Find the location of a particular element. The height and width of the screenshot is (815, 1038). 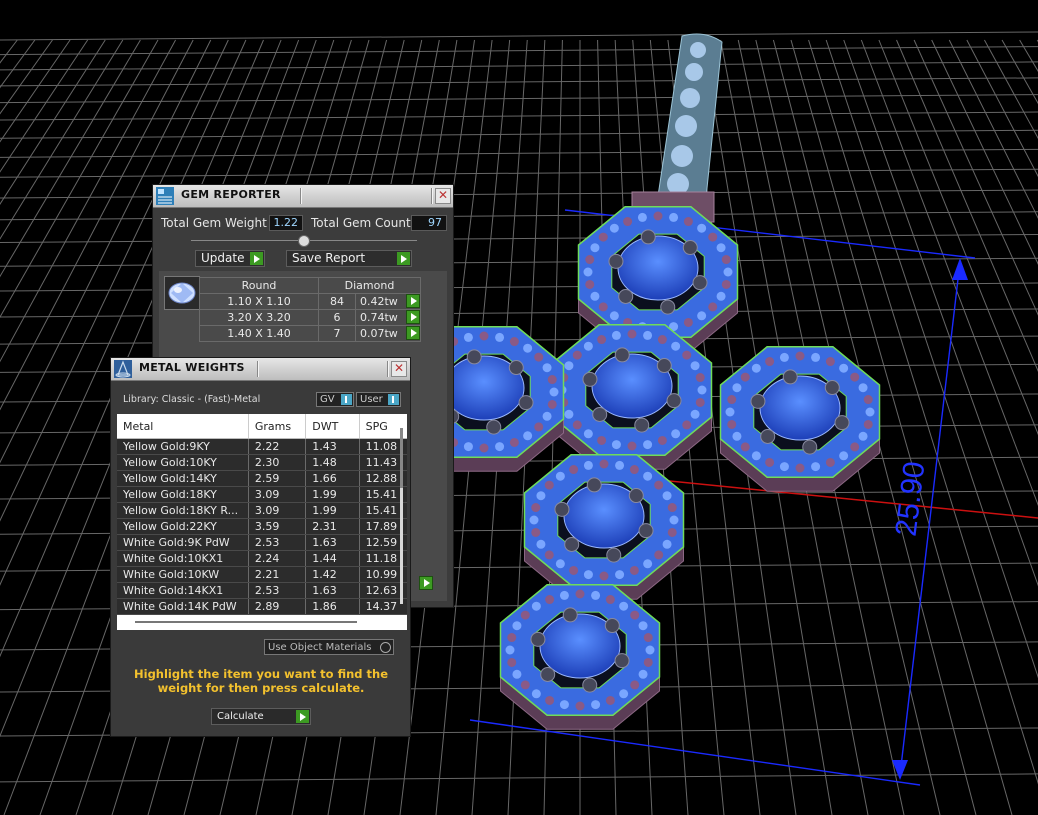

metal-table-row: Yellow Gold:22KY 3.59 2.31 17.89 is located at coordinates (262, 526).